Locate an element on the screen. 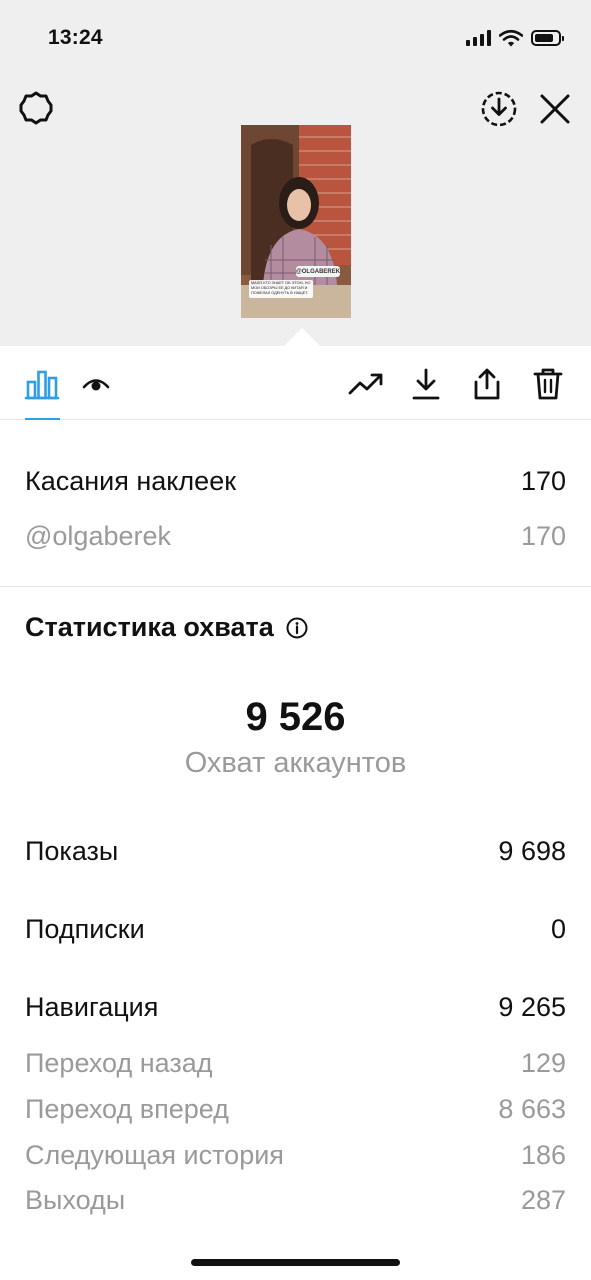 The height and width of the screenshot is (1280, 591). trending-up-icon is located at coordinates (365, 384).